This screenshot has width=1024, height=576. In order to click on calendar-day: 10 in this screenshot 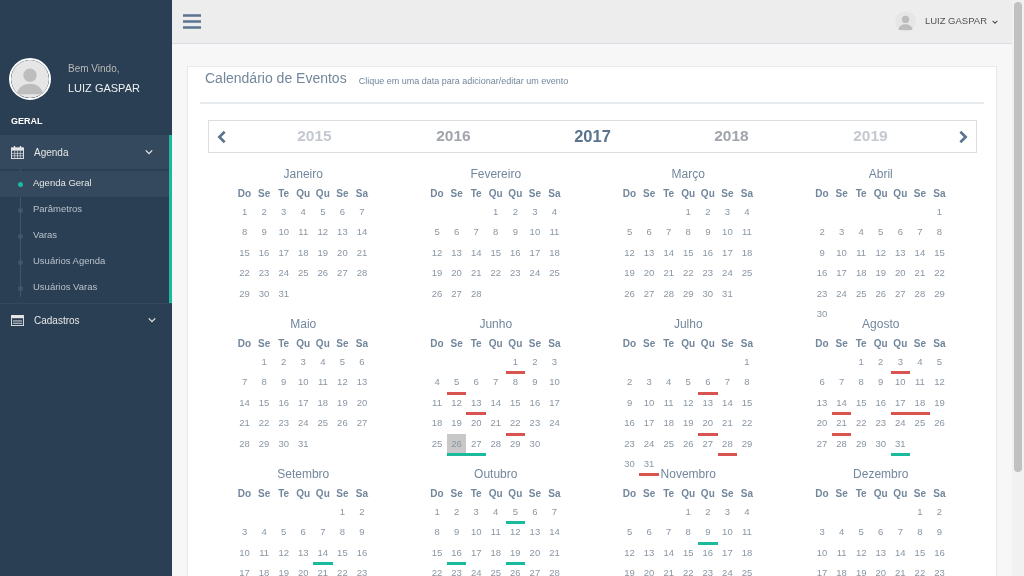, I will do `click(476, 532)`.